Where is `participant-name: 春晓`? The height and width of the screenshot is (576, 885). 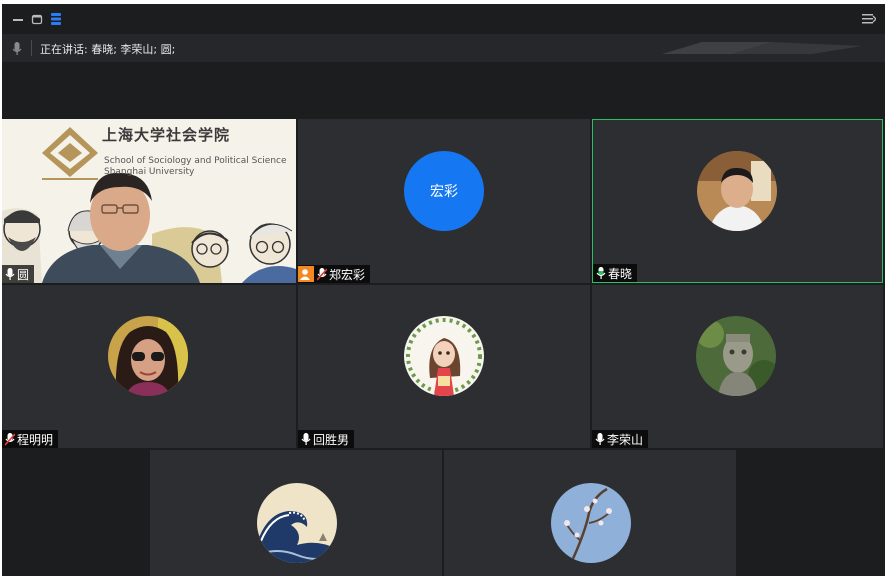
participant-name: 春晓 is located at coordinates (620, 273).